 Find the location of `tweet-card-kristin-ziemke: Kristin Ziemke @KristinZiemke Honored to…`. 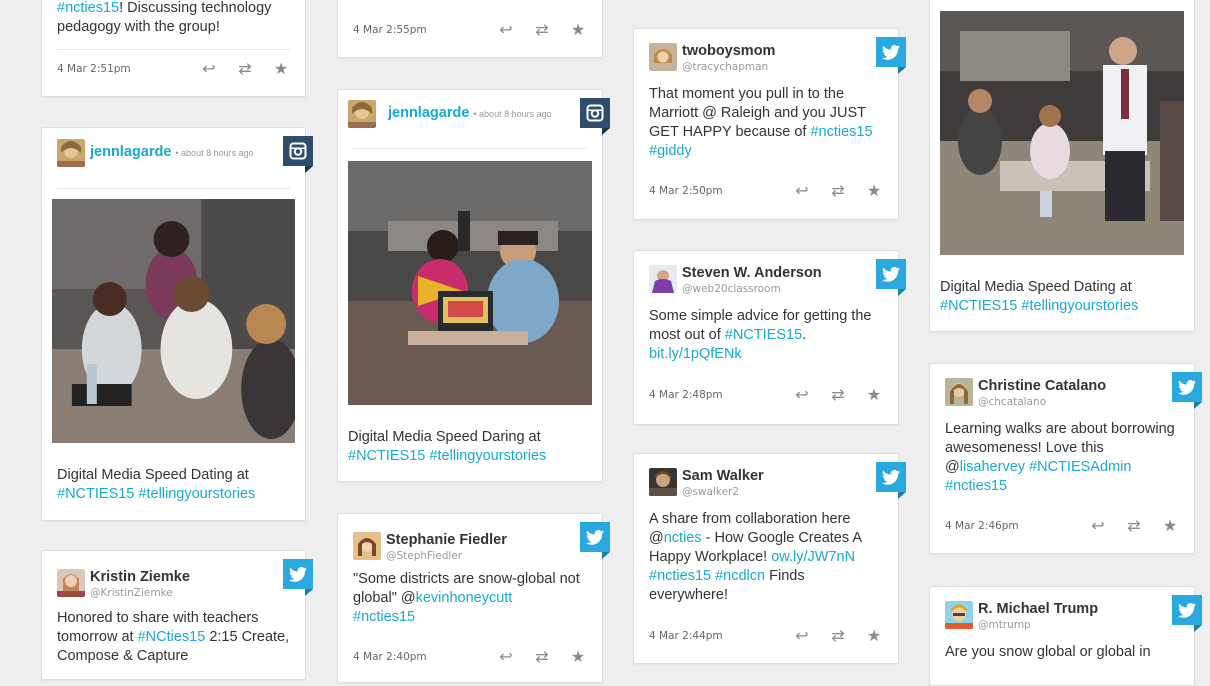

tweet-card-kristin-ziemke: Kristin Ziemke @KristinZiemke Honored to… is located at coordinates (177, 615).